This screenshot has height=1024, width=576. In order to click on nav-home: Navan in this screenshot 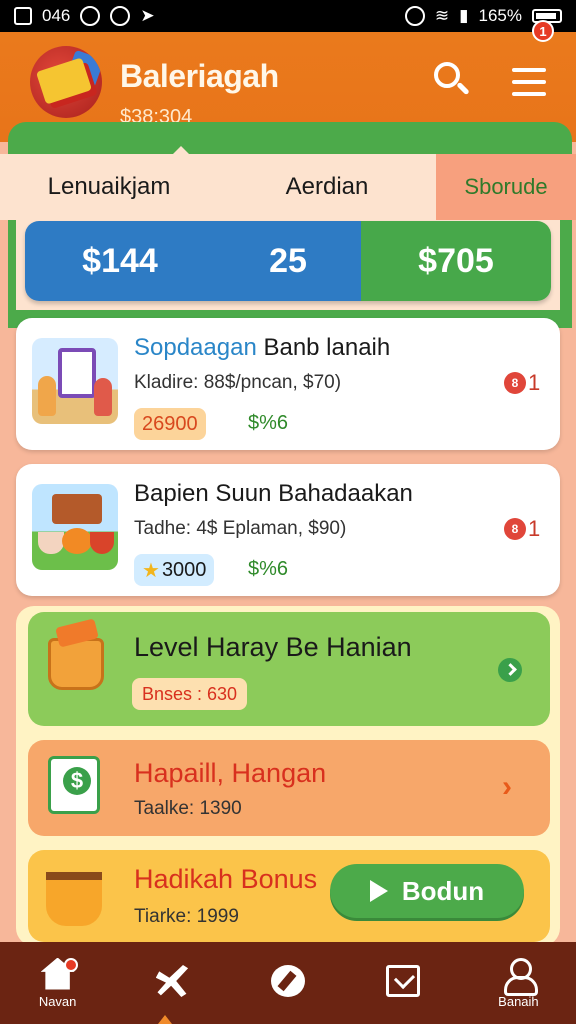, I will do `click(57, 983)`.